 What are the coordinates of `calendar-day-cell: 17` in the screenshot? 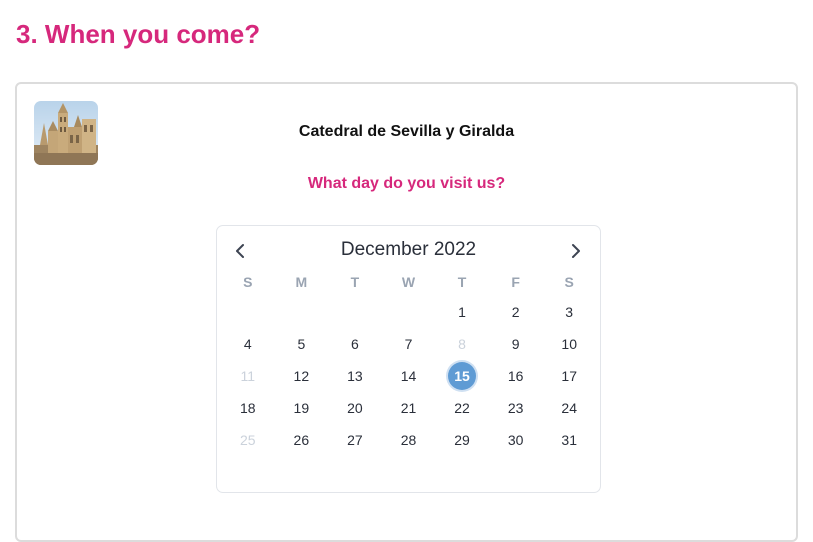 It's located at (569, 376).